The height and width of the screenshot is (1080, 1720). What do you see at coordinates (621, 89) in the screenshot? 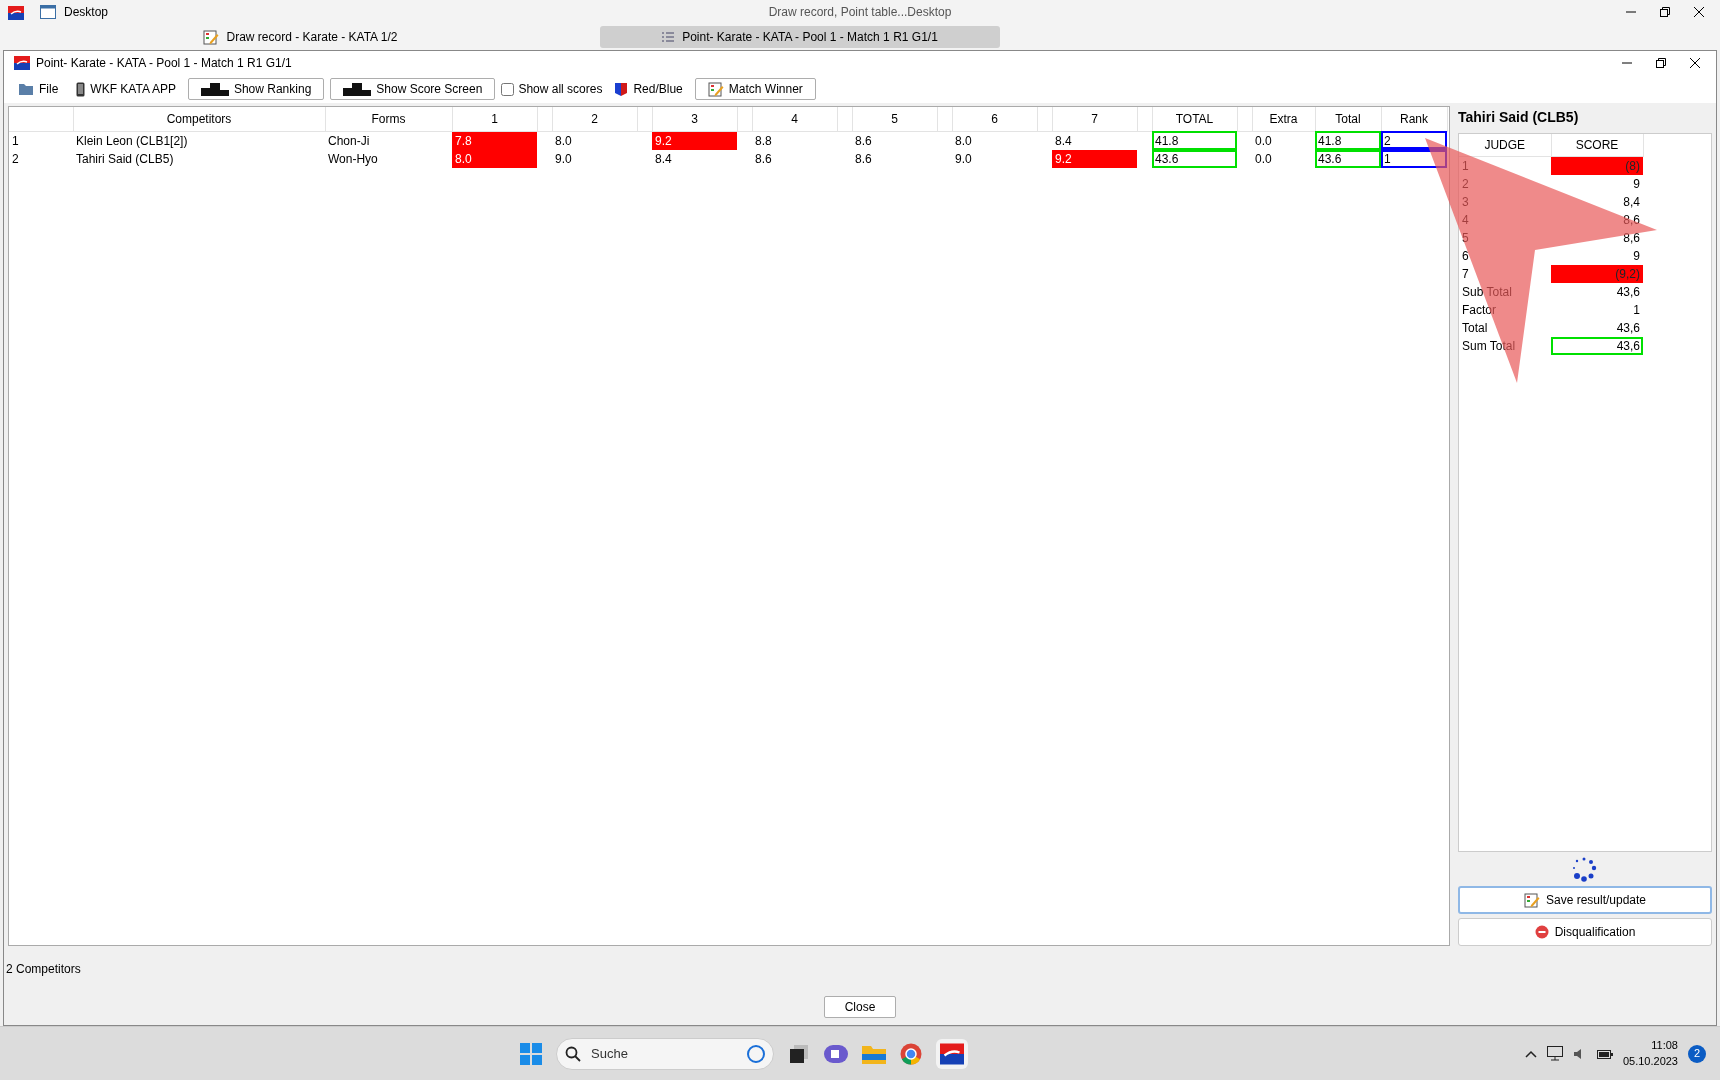
I see `shield-icon` at bounding box center [621, 89].